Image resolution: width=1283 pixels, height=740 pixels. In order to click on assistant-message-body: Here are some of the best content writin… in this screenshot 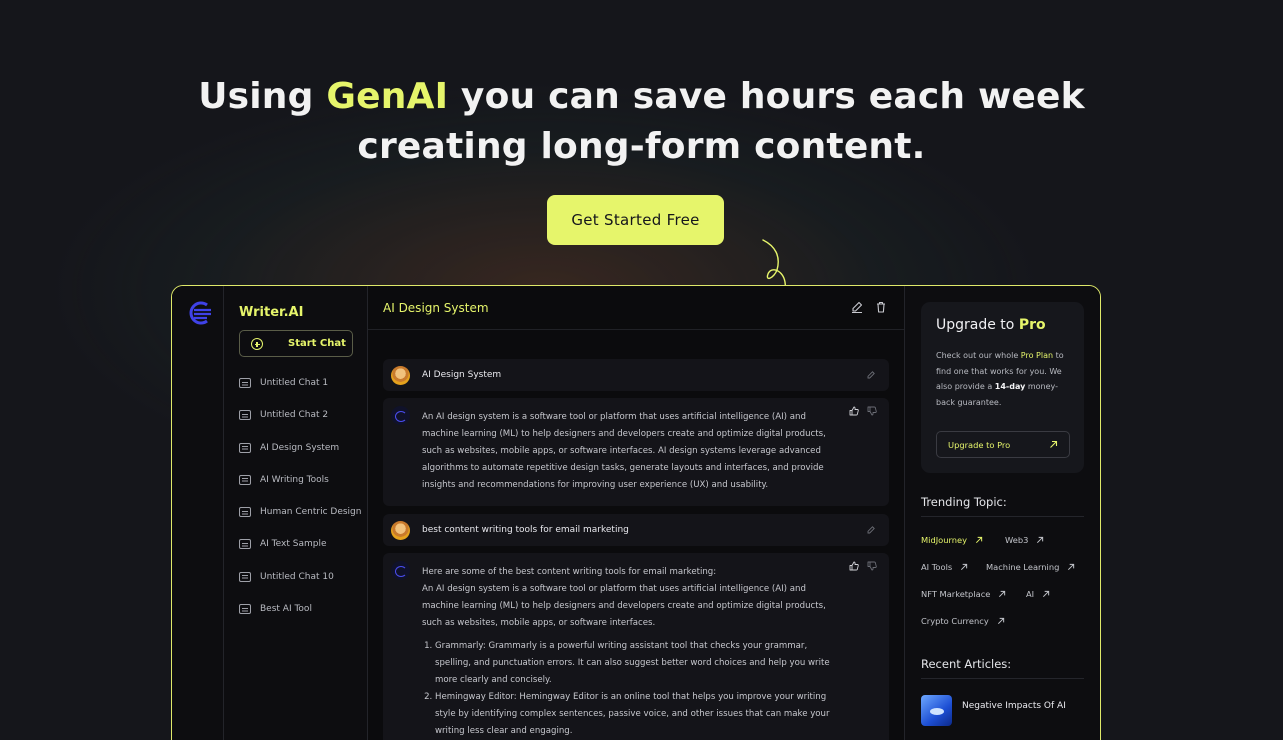, I will do `click(627, 652)`.